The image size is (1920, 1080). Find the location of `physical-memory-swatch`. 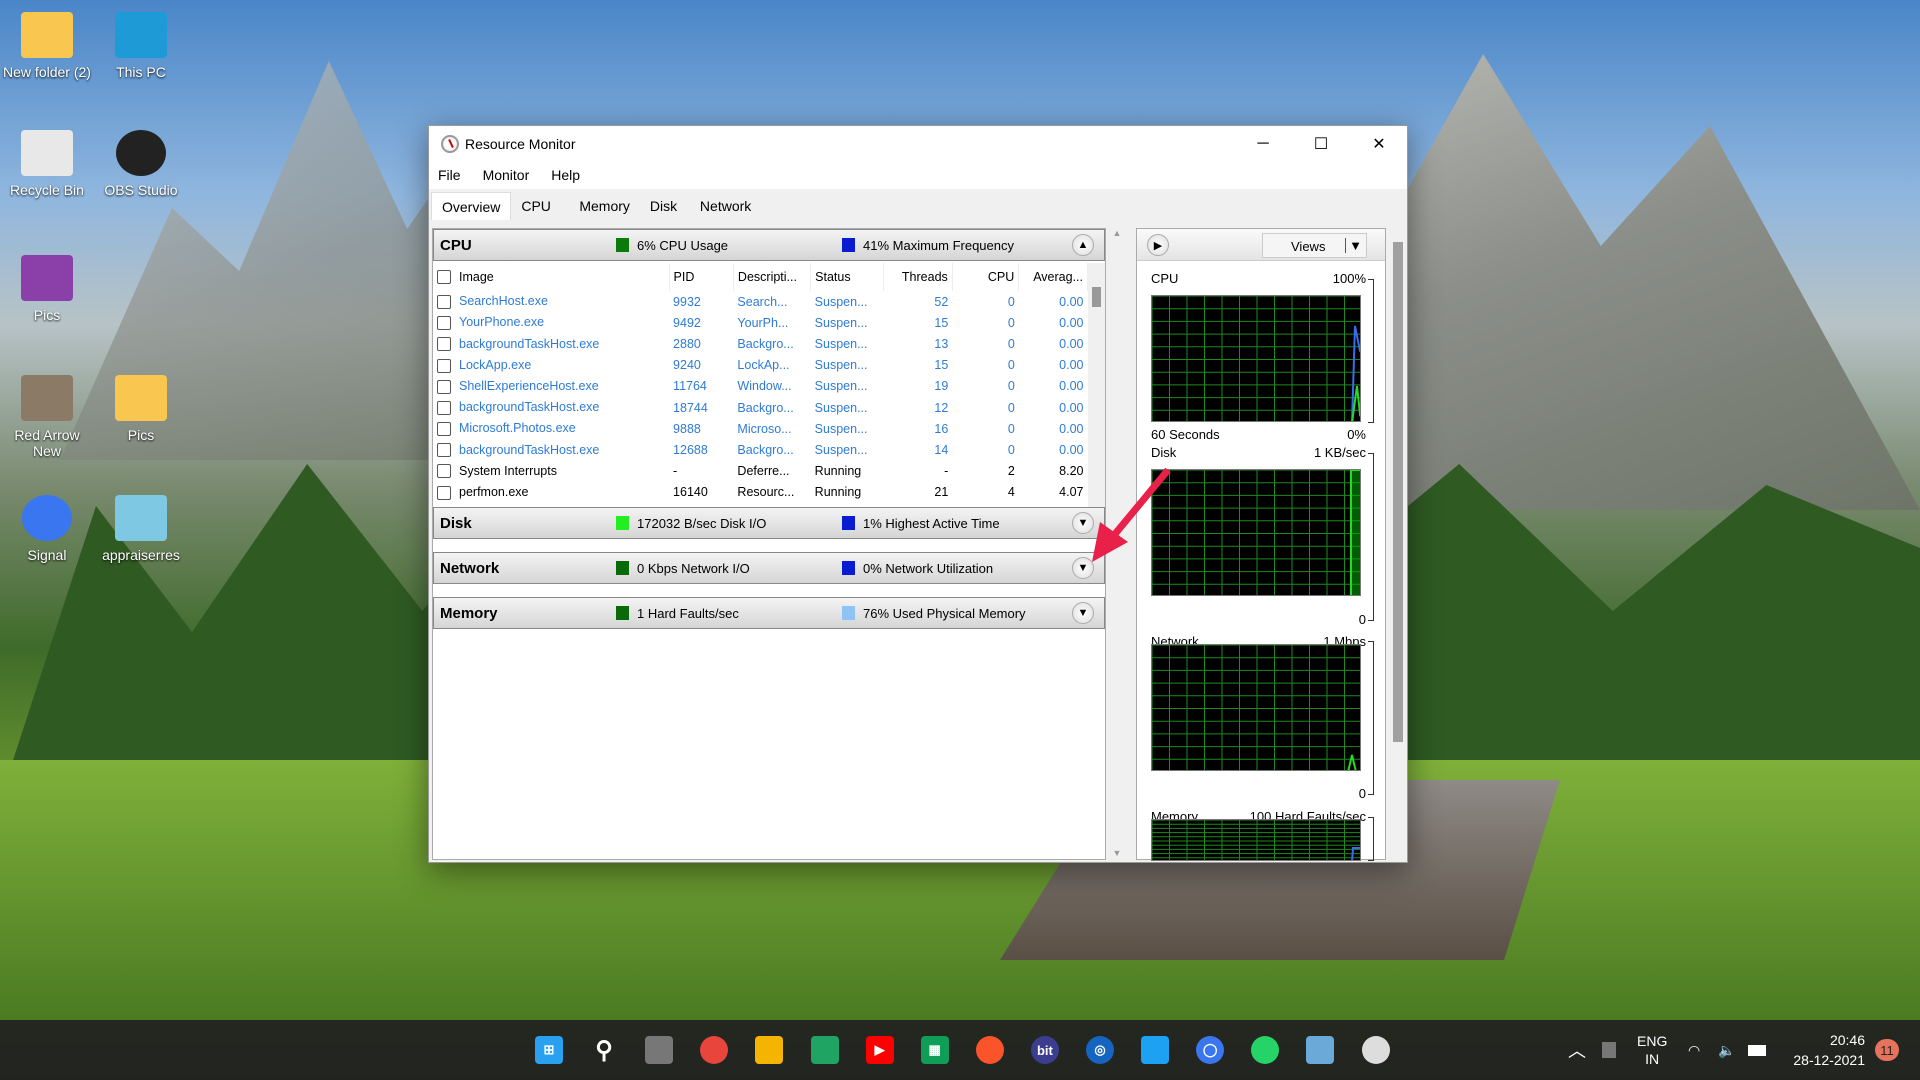

physical-memory-swatch is located at coordinates (848, 613).